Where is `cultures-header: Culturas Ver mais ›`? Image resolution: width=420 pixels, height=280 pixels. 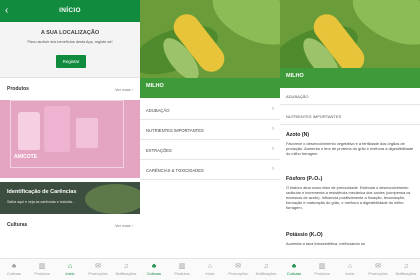 cultures-header: Culturas Ver mais › is located at coordinates (70, 226).